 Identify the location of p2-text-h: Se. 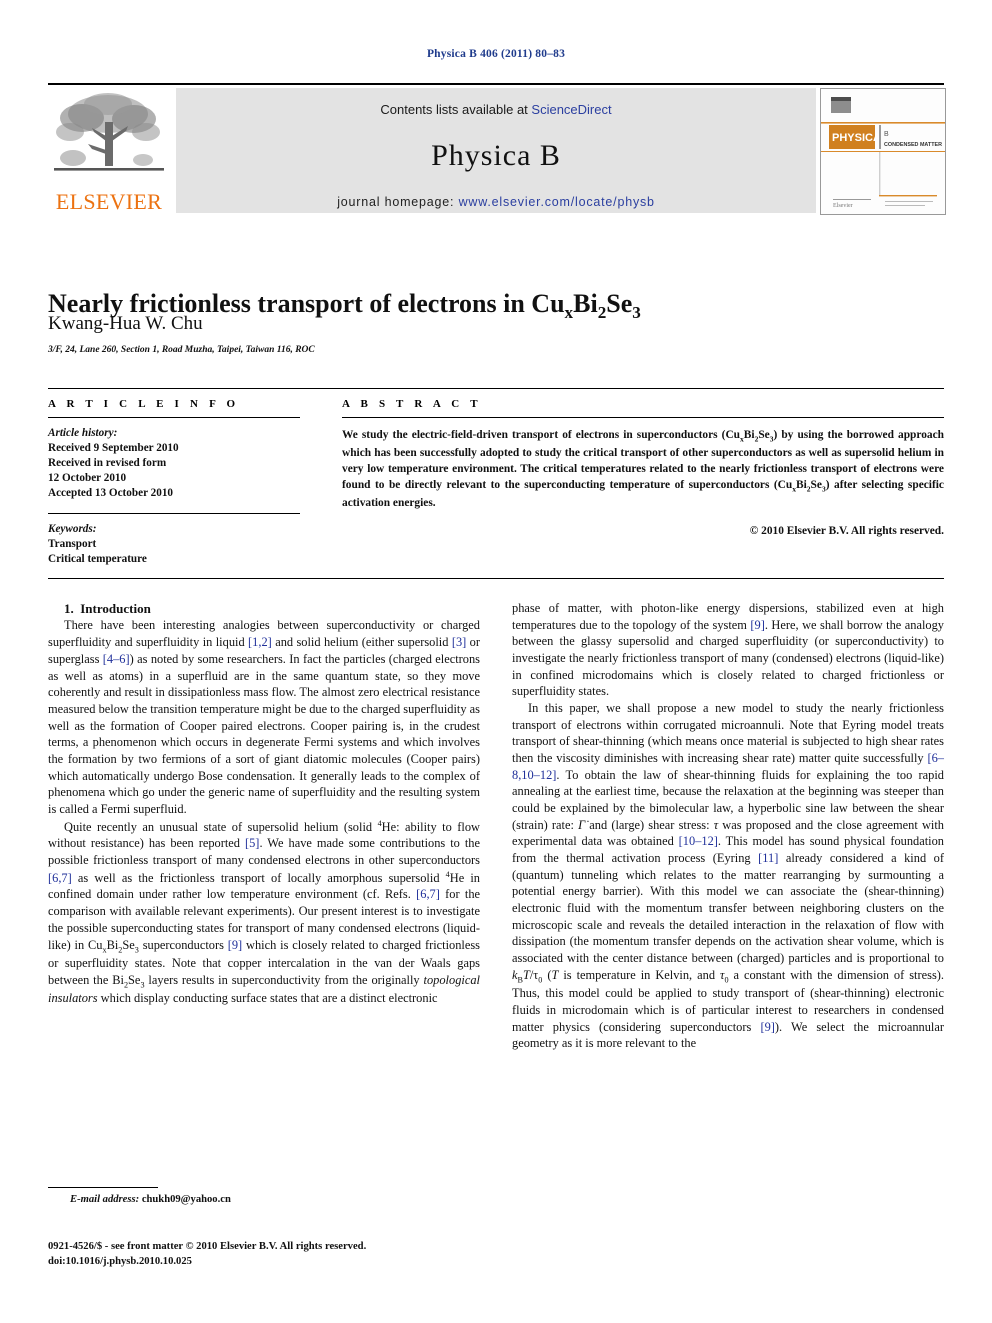
(128, 944).